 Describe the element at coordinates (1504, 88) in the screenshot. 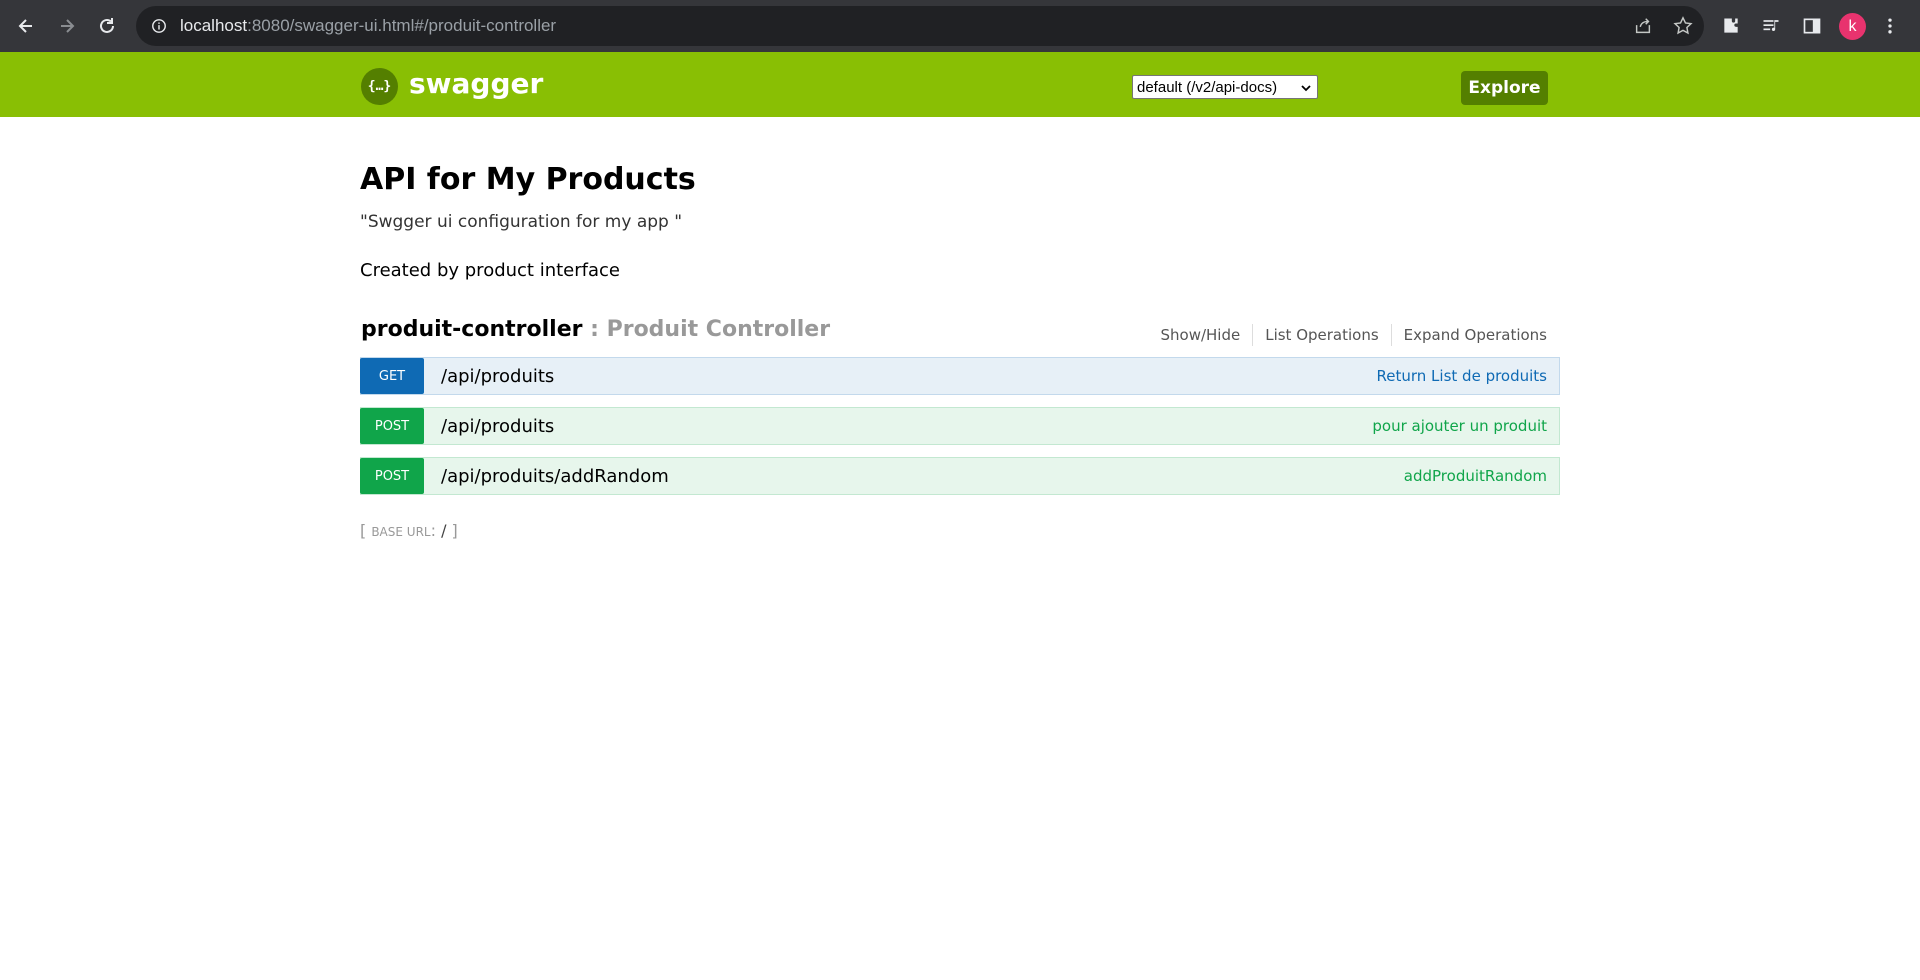

I see `explore-button: Explore` at that location.